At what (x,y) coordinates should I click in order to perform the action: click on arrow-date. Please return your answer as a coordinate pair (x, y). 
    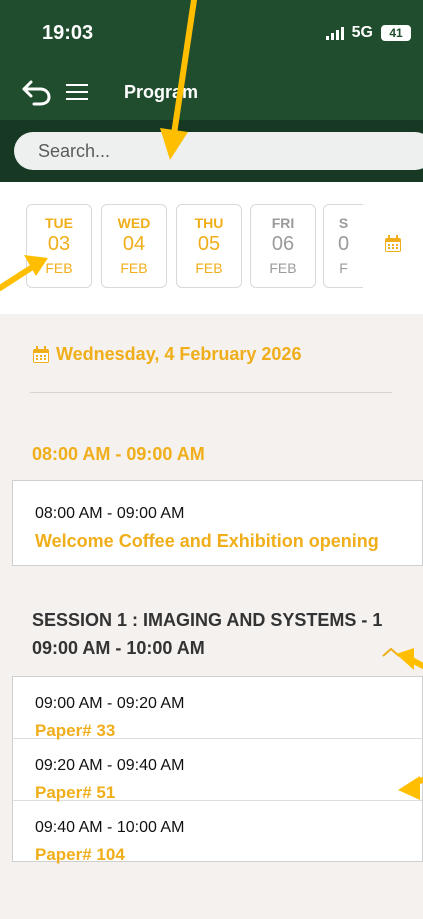
    Looking at the image, I should click on (24, 273).